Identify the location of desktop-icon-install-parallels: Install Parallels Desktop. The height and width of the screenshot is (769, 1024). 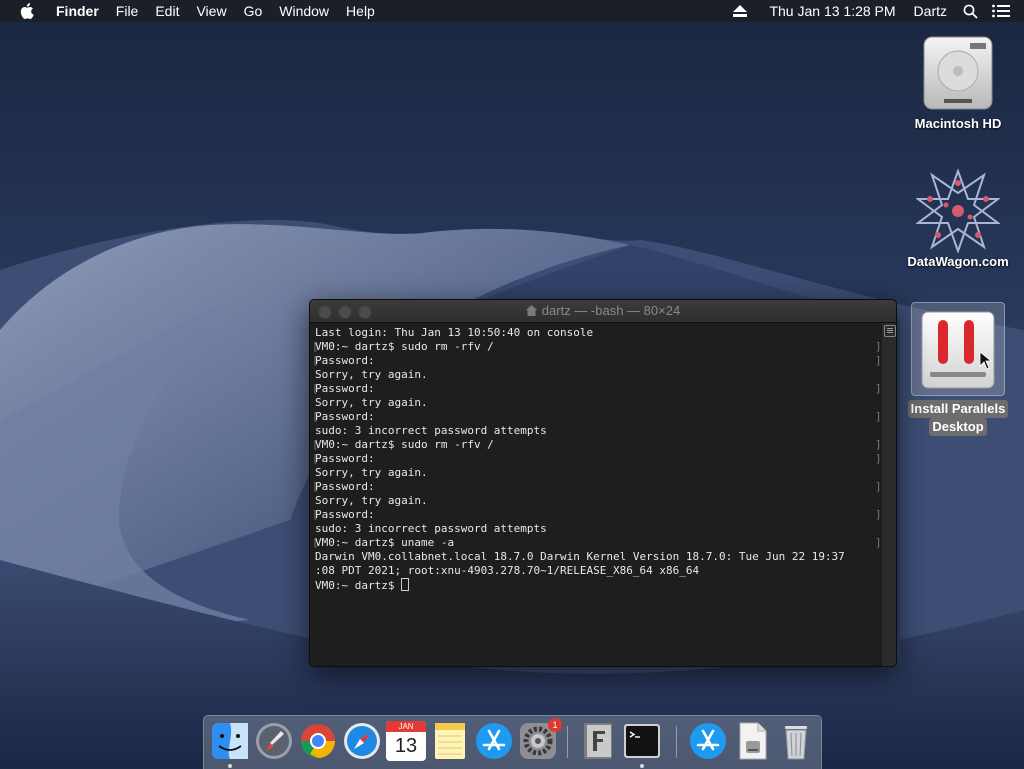
(958, 369).